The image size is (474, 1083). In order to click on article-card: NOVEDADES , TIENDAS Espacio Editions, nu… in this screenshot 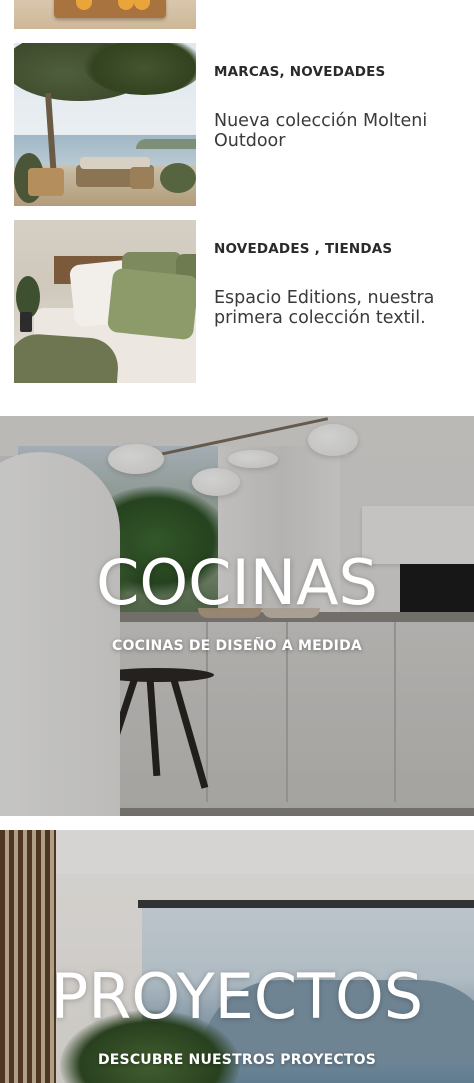, I will do `click(244, 301)`.